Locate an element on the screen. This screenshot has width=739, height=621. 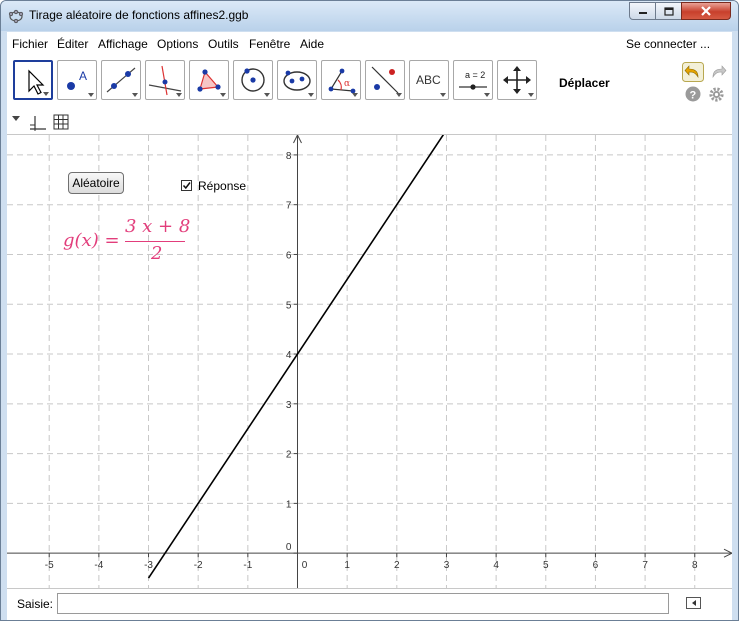
x-tick-label: -5 is located at coordinates (49, 565).